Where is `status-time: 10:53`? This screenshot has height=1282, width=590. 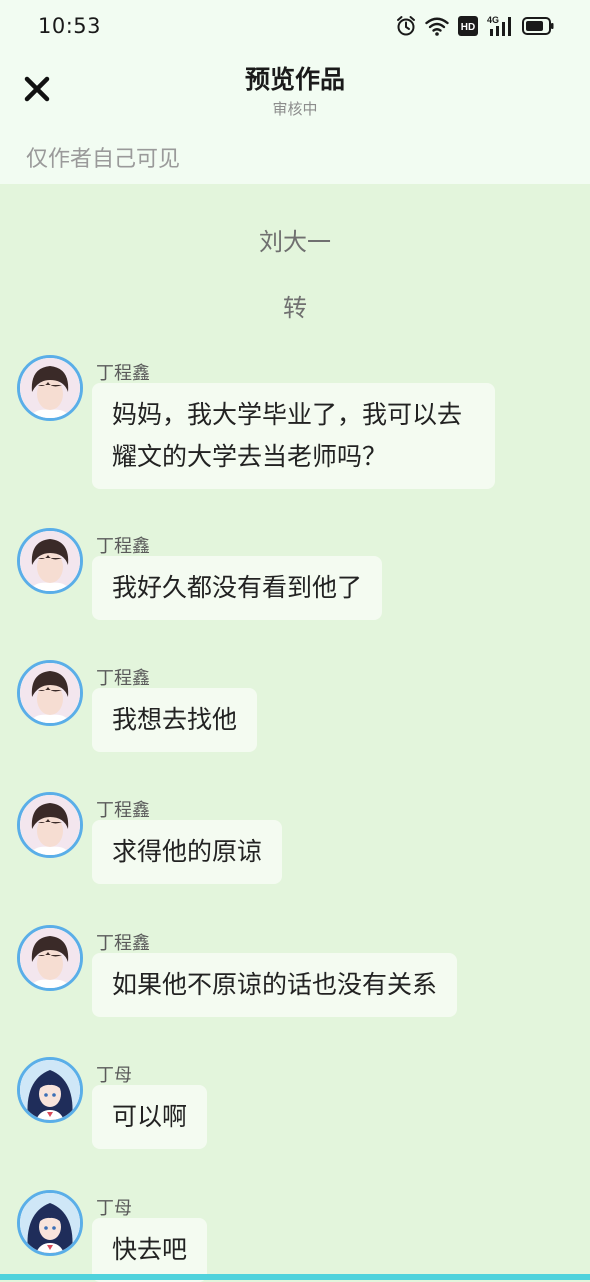 status-time: 10:53 is located at coordinates (70, 26).